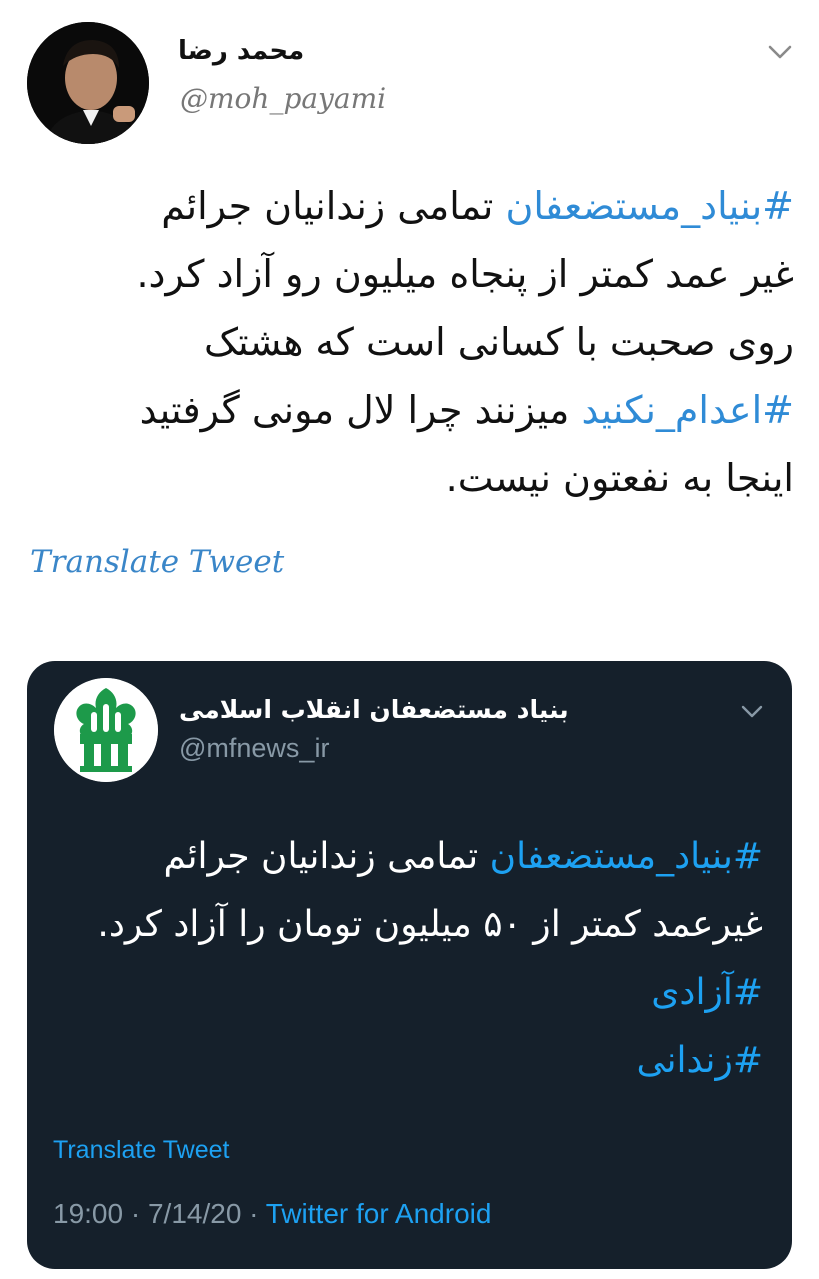 This screenshot has height=1279, width=819. I want to click on tweet-source-link: Twitter for Android, so click(379, 1213).